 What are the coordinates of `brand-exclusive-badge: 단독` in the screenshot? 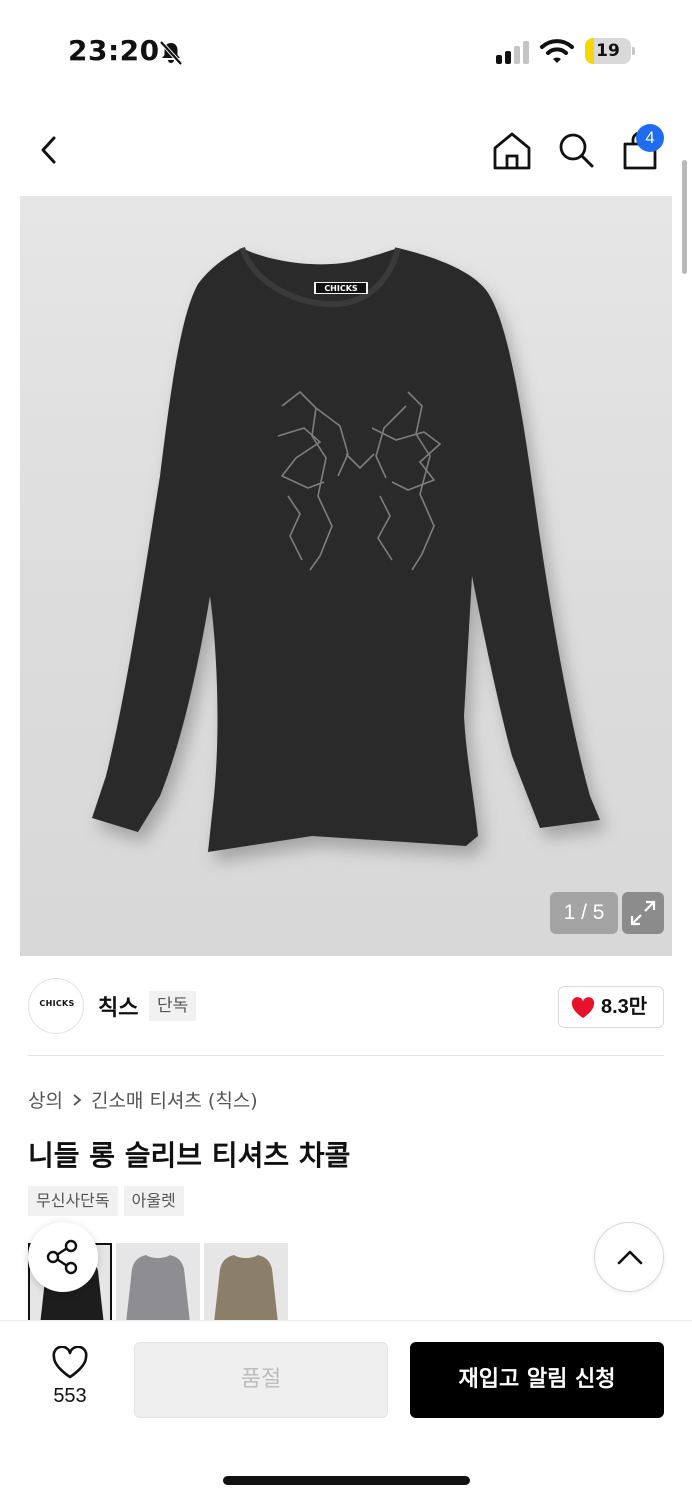 It's located at (173, 1006).